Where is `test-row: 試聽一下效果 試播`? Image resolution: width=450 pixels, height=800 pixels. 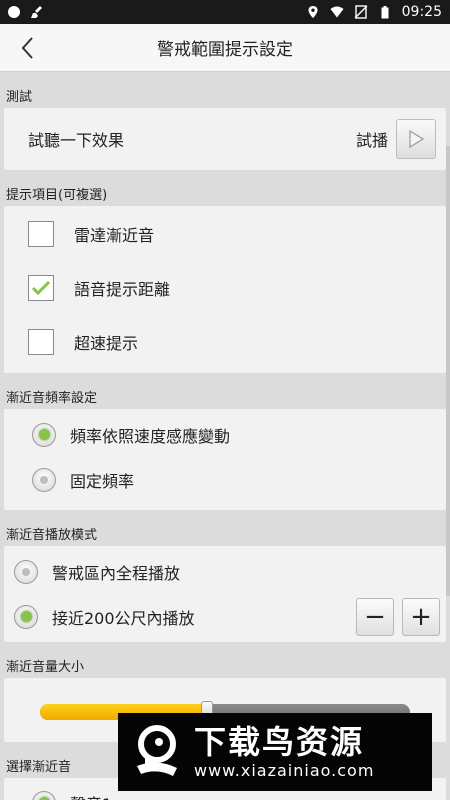
test-row: 試聽一下效果 試播 is located at coordinates (225, 139).